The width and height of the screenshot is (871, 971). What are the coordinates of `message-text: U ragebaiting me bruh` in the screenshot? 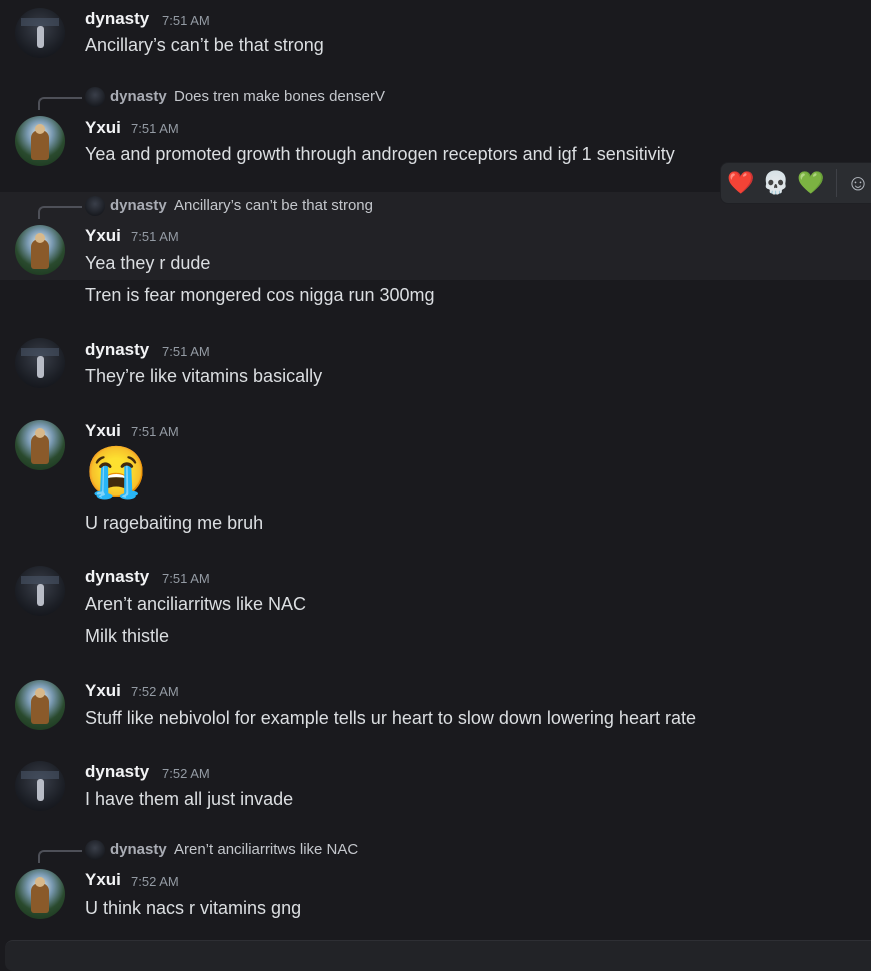 It's located at (174, 523).